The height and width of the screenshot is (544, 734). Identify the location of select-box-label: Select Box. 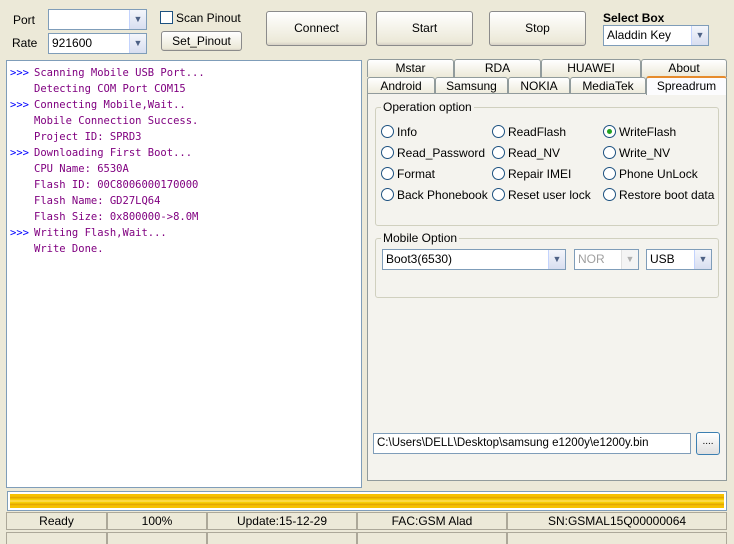
(634, 18).